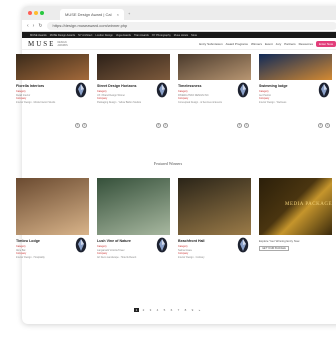 This screenshot has width=336, height=345. I want to click on minimize-window-dot, so click(36, 13).